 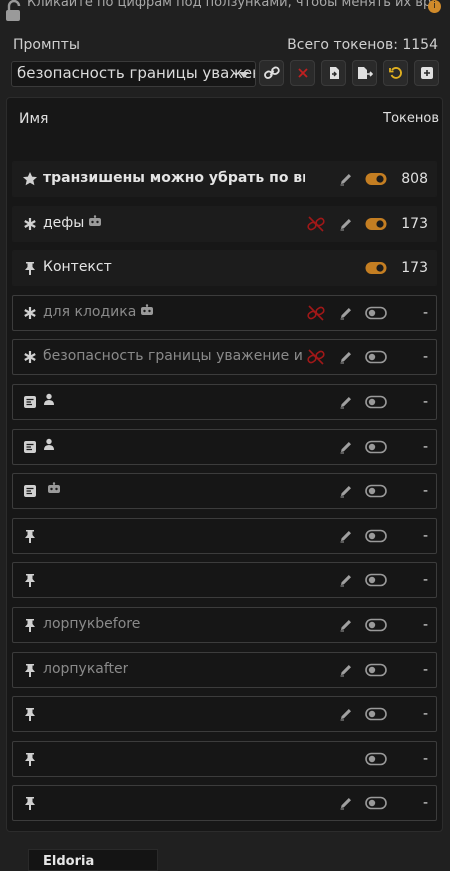 I want to click on prompt-name-text: безопасность границы уважение и, so click(x=173, y=356).